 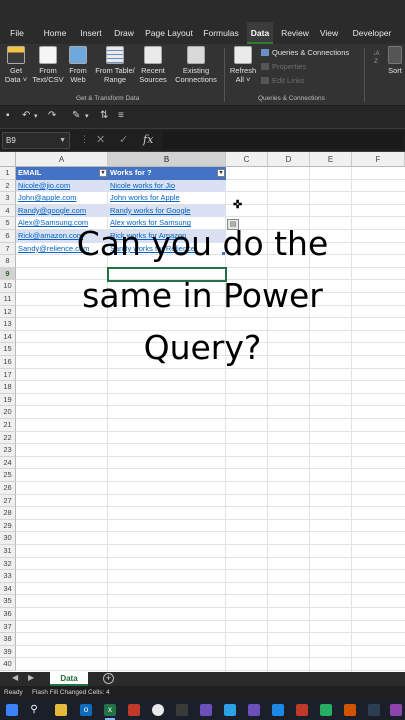 I want to click on row-header: 39, so click(x=8, y=652).